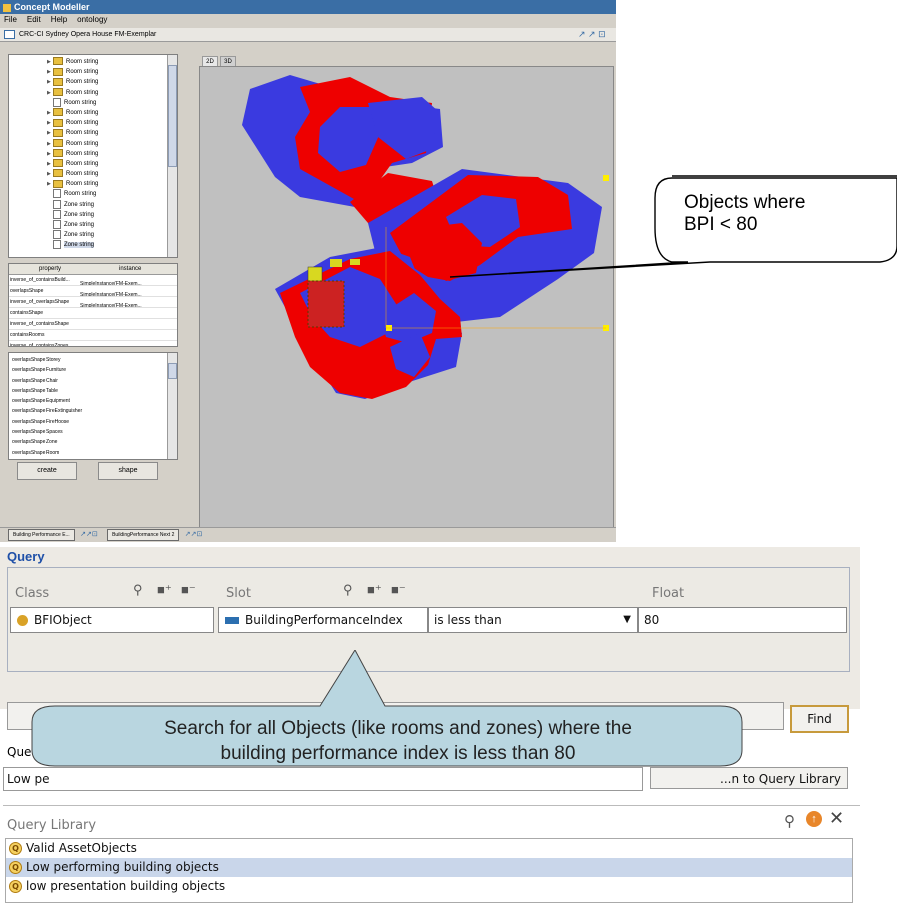 This screenshot has width=897, height=903. What do you see at coordinates (92, 19) in the screenshot?
I see `menu-ontology: ontology` at bounding box center [92, 19].